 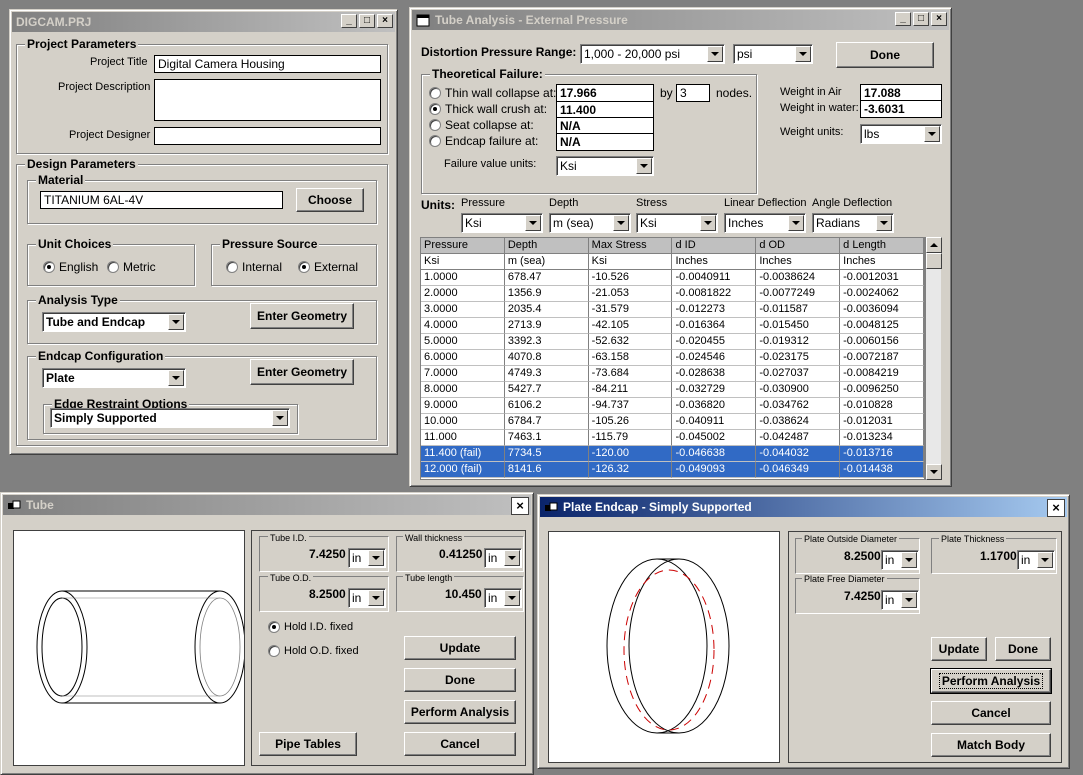 What do you see at coordinates (959, 649) in the screenshot?
I see `endcap-update-button: Update` at bounding box center [959, 649].